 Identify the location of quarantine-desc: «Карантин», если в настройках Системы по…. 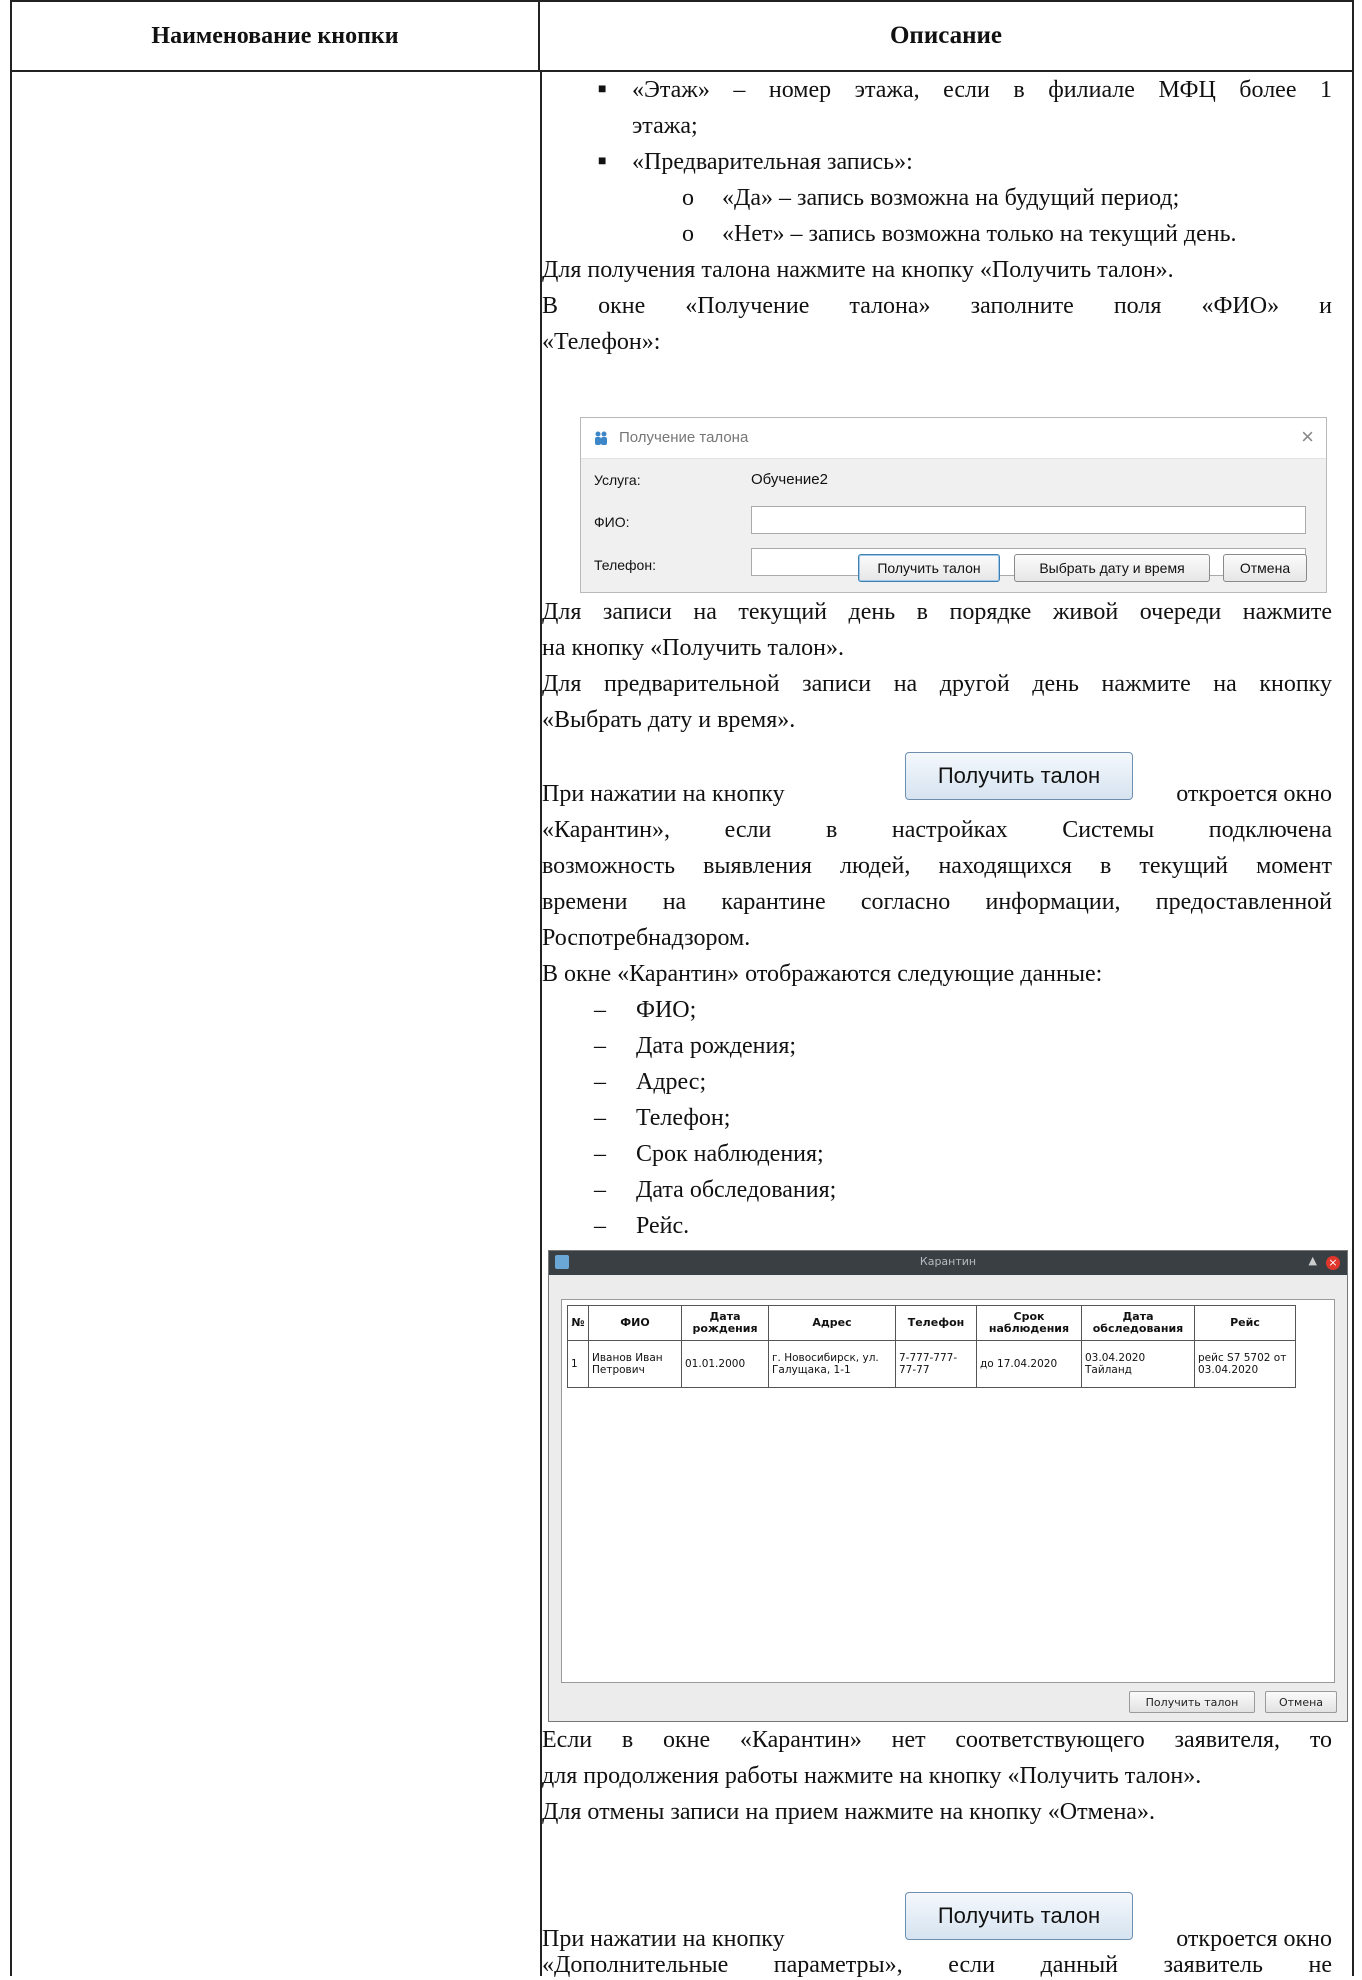
(937, 1028).